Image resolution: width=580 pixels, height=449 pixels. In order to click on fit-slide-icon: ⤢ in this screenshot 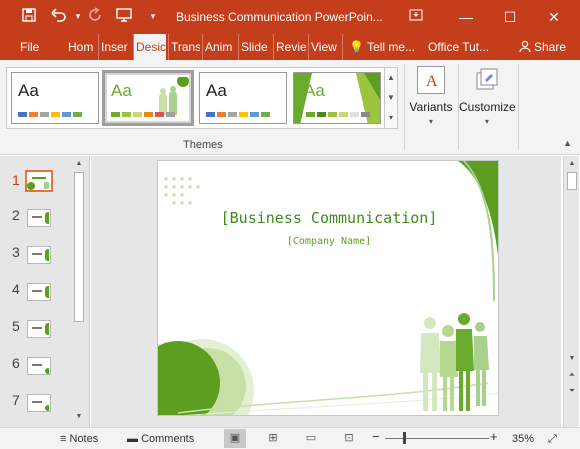, I will do `click(552, 439)`.